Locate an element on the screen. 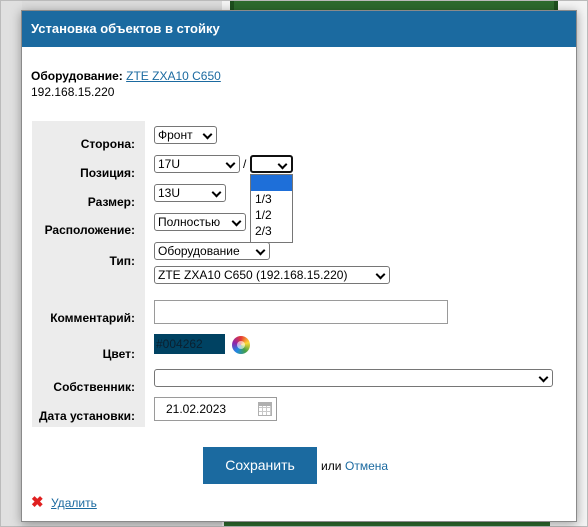 The width and height of the screenshot is (588, 527). equipment-label: Оборудование: is located at coordinates (77, 76).